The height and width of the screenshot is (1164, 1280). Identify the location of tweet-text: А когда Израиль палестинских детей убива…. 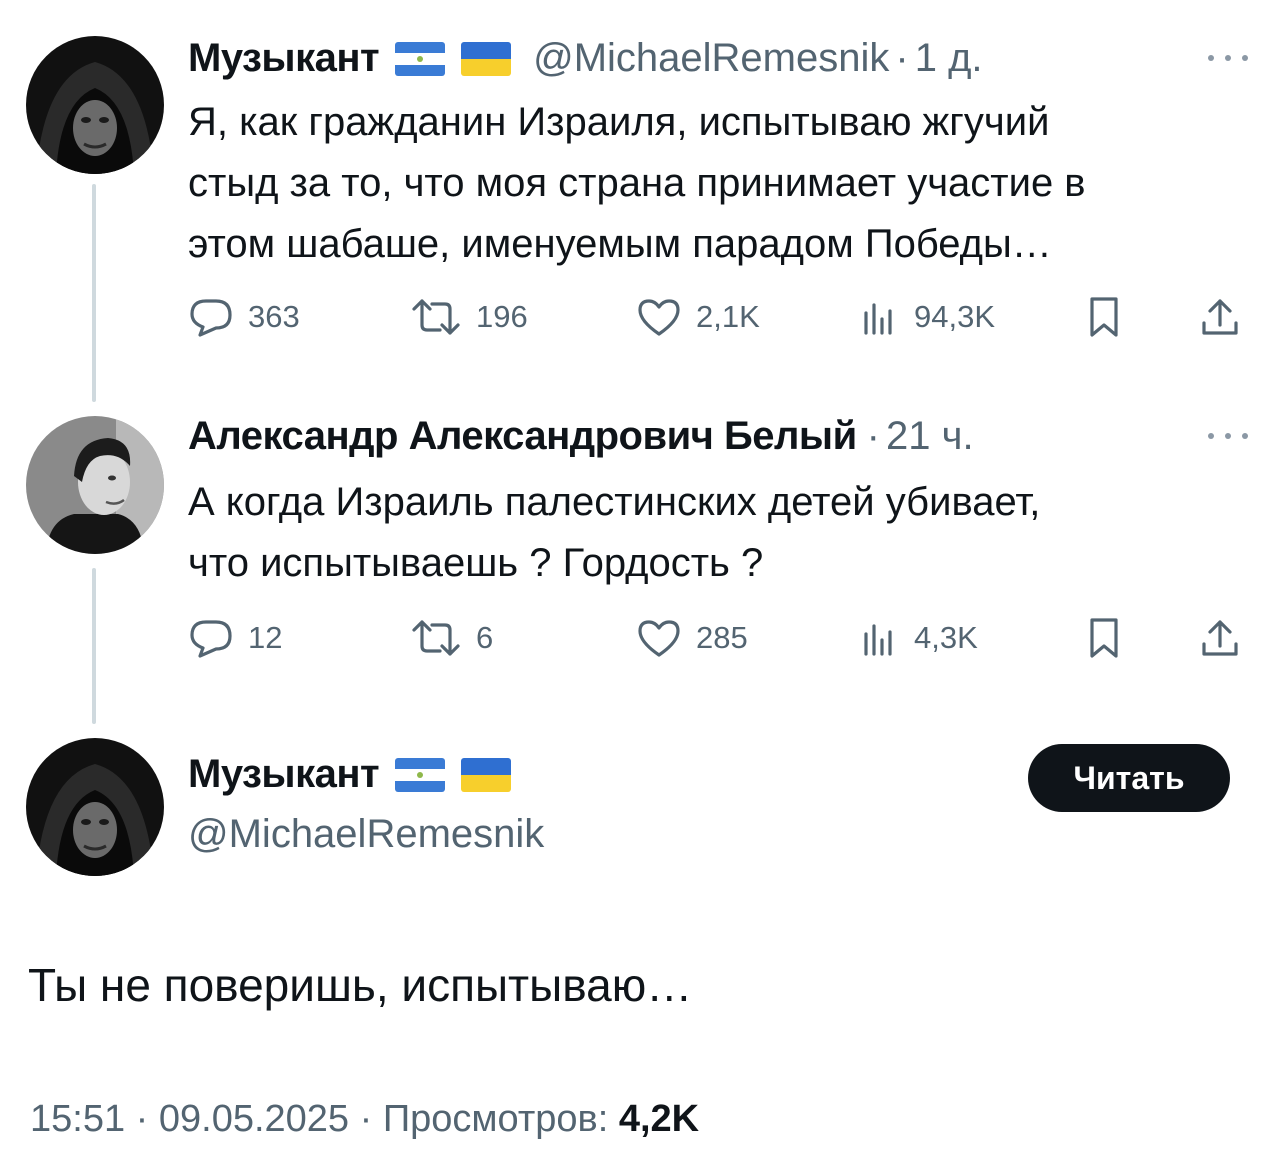
(723, 533).